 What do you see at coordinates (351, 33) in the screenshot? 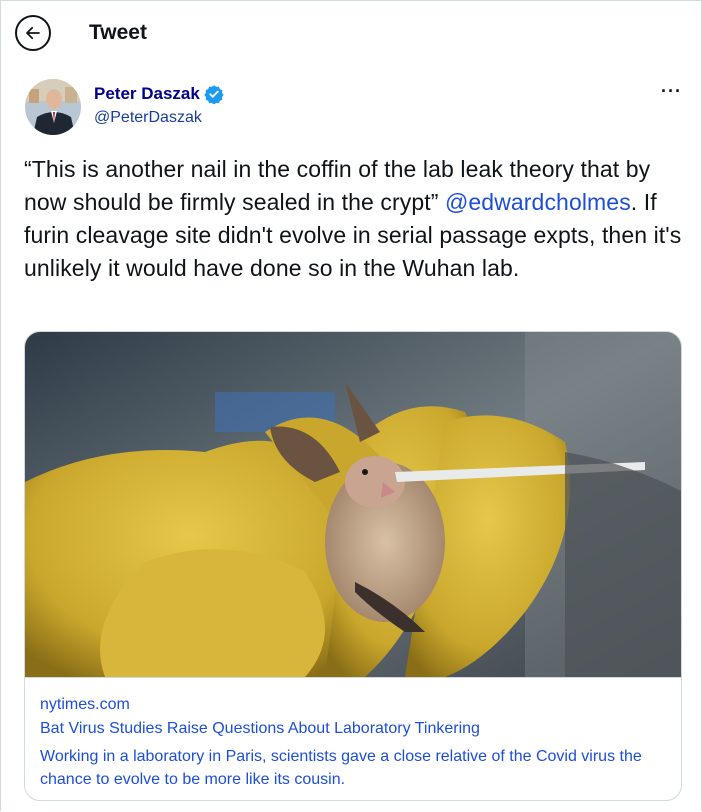
I see `header: Tweet` at bounding box center [351, 33].